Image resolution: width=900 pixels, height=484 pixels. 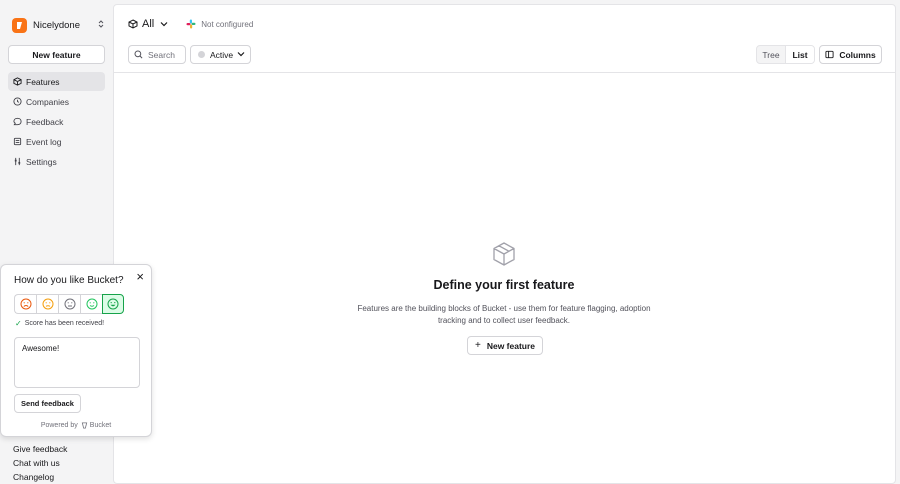 I want to click on powered-by: Powered by Bucket, so click(x=76, y=425).